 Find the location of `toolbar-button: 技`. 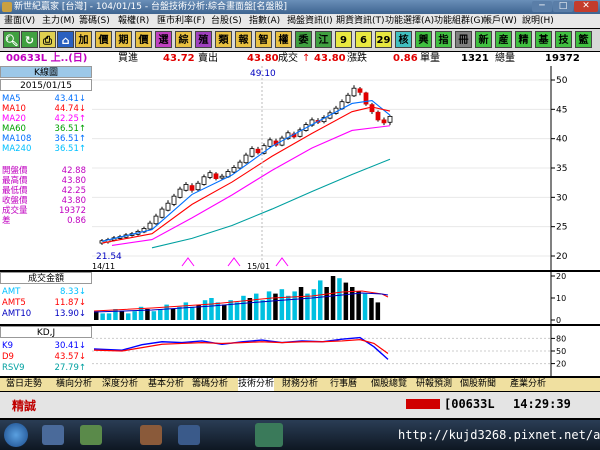

toolbar-button: 技 is located at coordinates (563, 39).